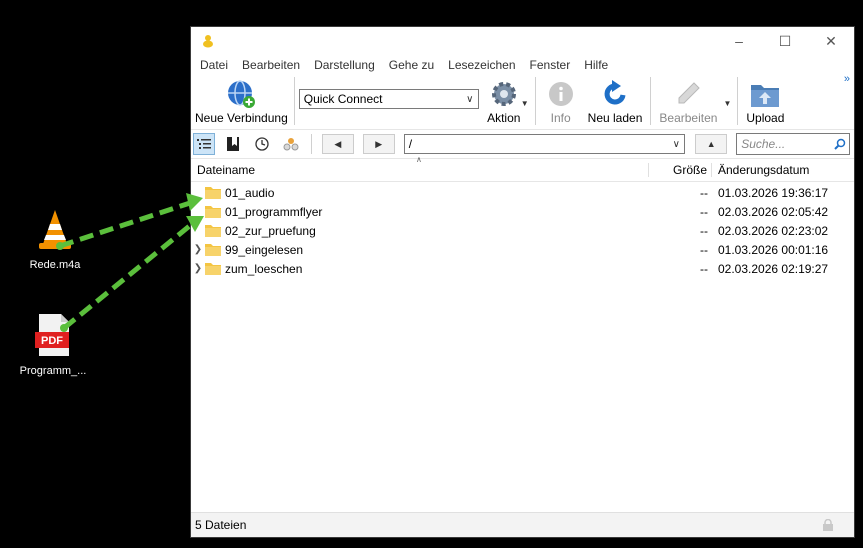 This screenshot has width=863, height=548. I want to click on pencil-icon, so click(689, 93).